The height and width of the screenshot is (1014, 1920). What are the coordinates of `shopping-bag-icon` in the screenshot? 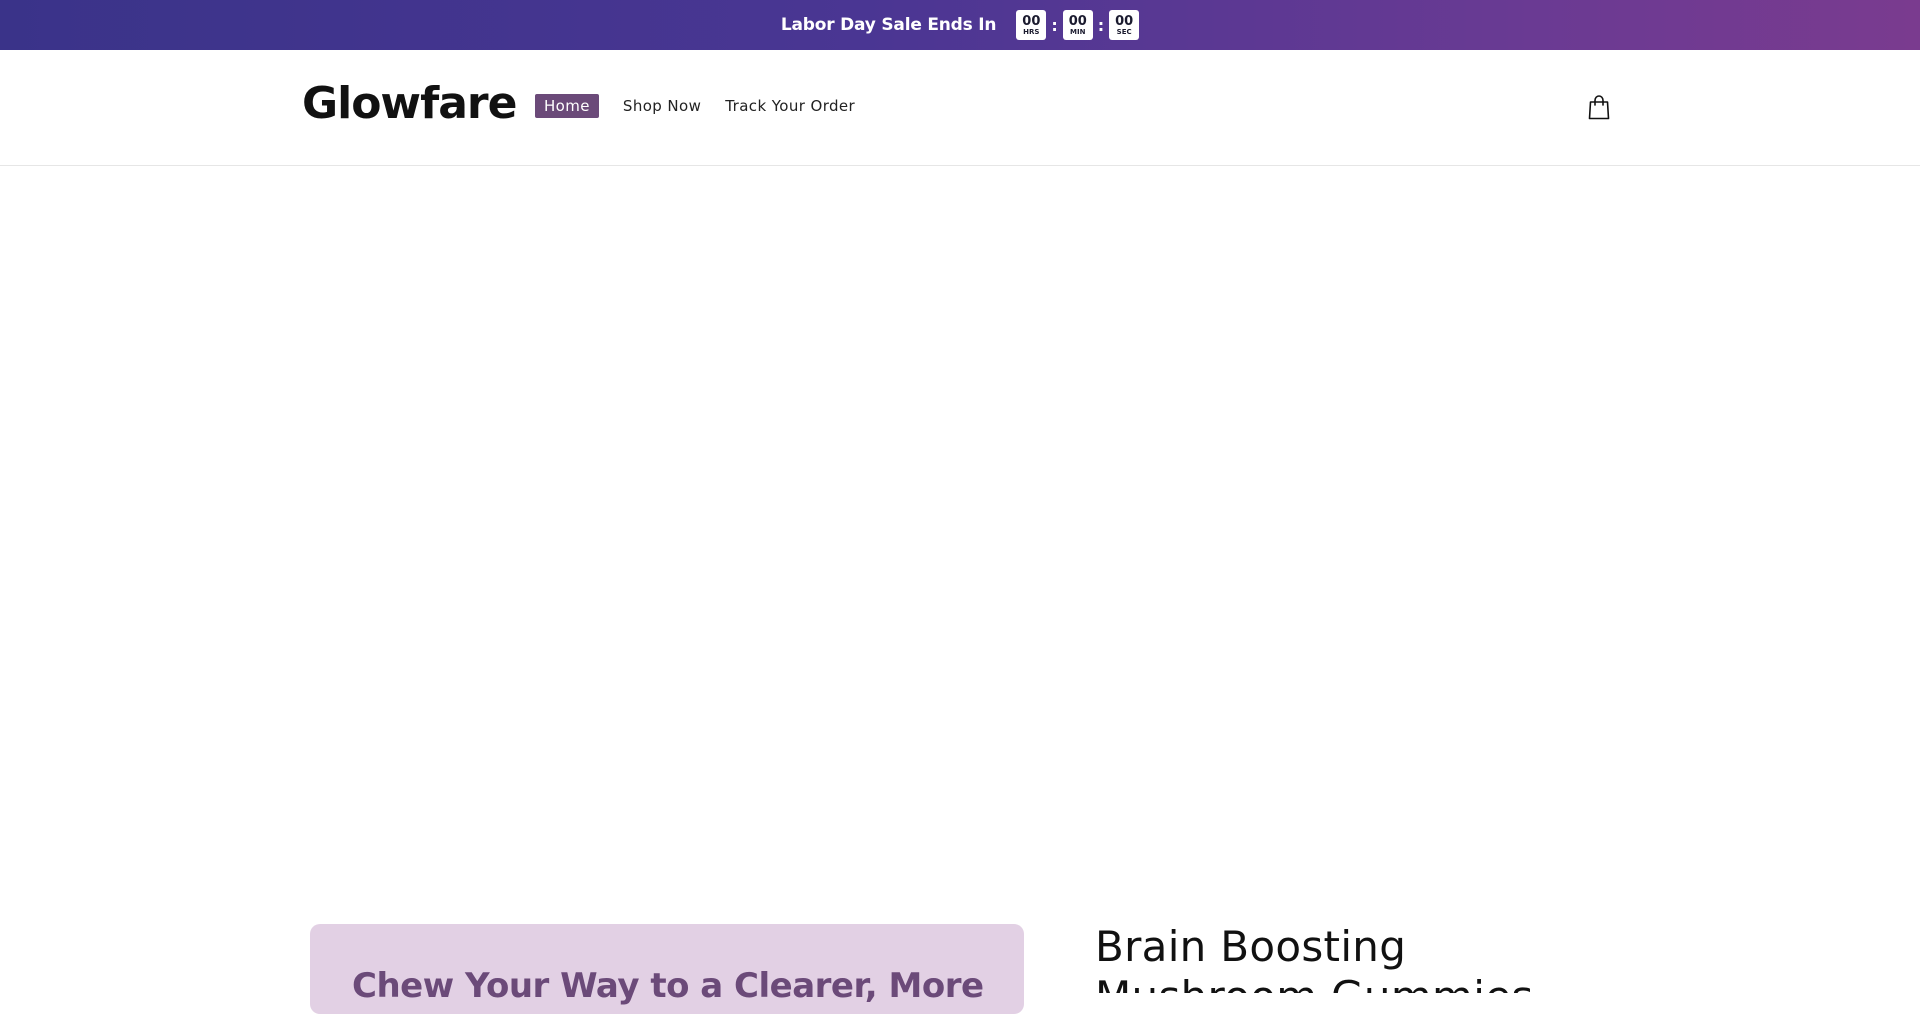 It's located at (1599, 107).